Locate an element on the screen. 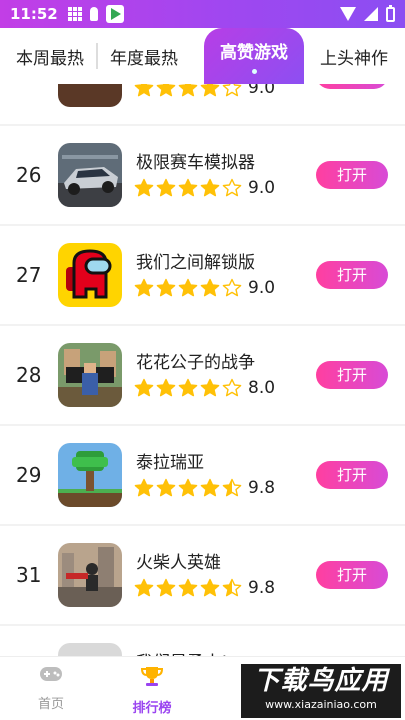 This screenshot has width=405, height=720. tab-addictive: 上头神作 is located at coordinates (354, 56).